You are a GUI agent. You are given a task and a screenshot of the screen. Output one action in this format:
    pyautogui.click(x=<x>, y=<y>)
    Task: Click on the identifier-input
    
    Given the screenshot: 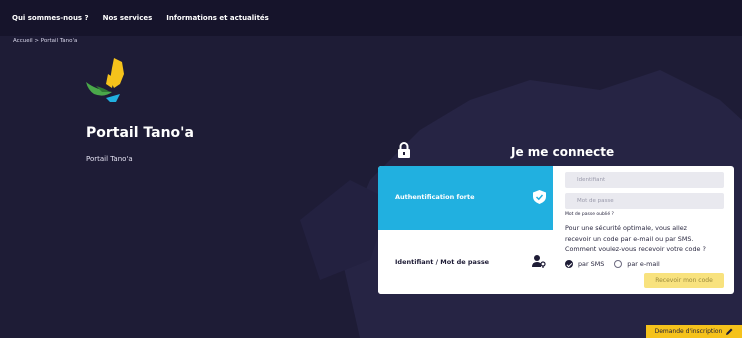 What is the action you would take?
    pyautogui.click(x=644, y=180)
    